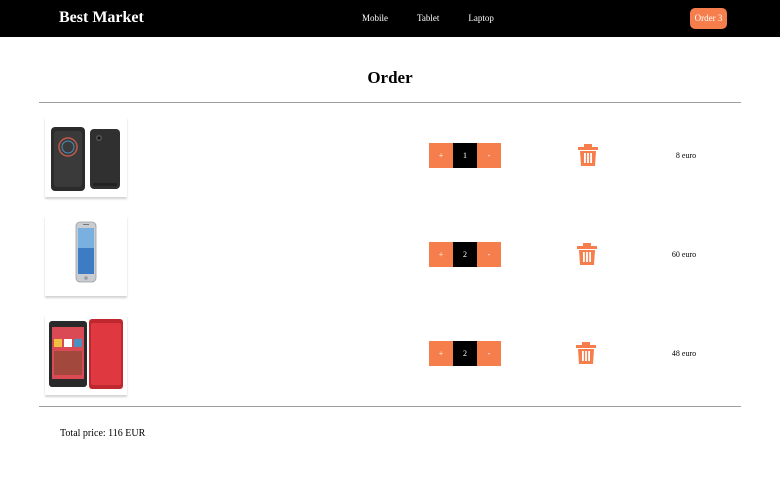 This screenshot has height=478, width=780. I want to click on nav-tablet: Tablet, so click(428, 18).